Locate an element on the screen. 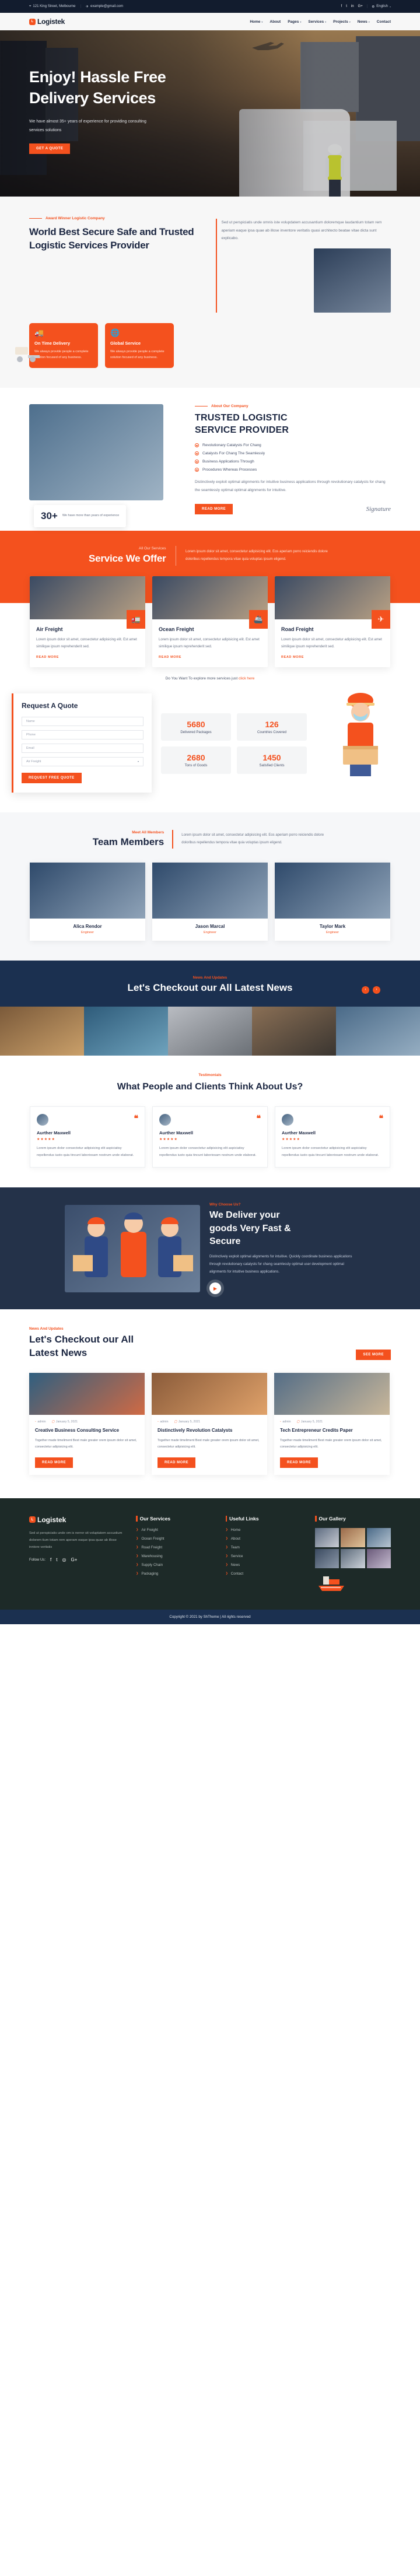 This screenshot has height=2576, width=420. checklist-item: Procedures Whereas Processes is located at coordinates (293, 470).